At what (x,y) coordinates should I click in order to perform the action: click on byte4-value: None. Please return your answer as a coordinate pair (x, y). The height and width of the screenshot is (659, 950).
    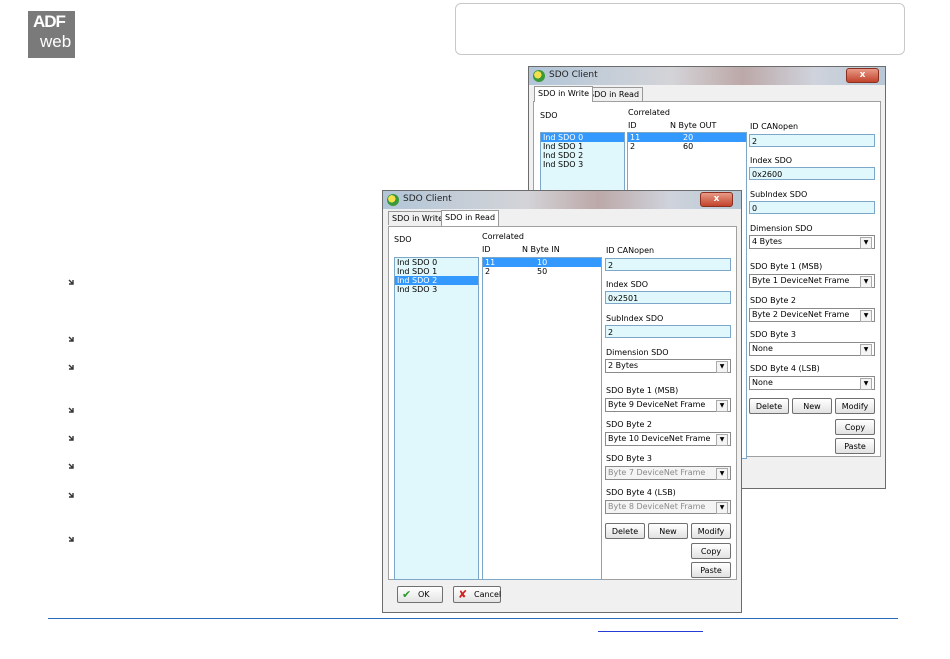
    Looking at the image, I should click on (762, 382).